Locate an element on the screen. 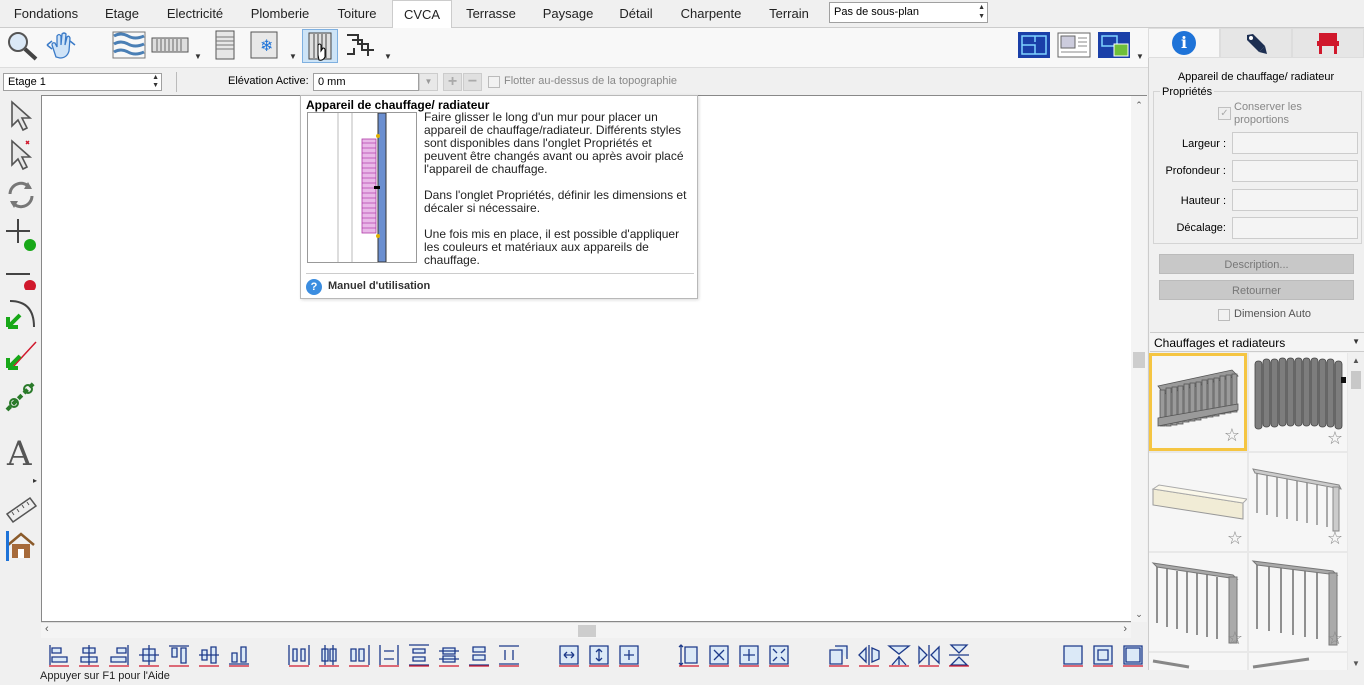  rotate-icon is located at coordinates (21, 195).